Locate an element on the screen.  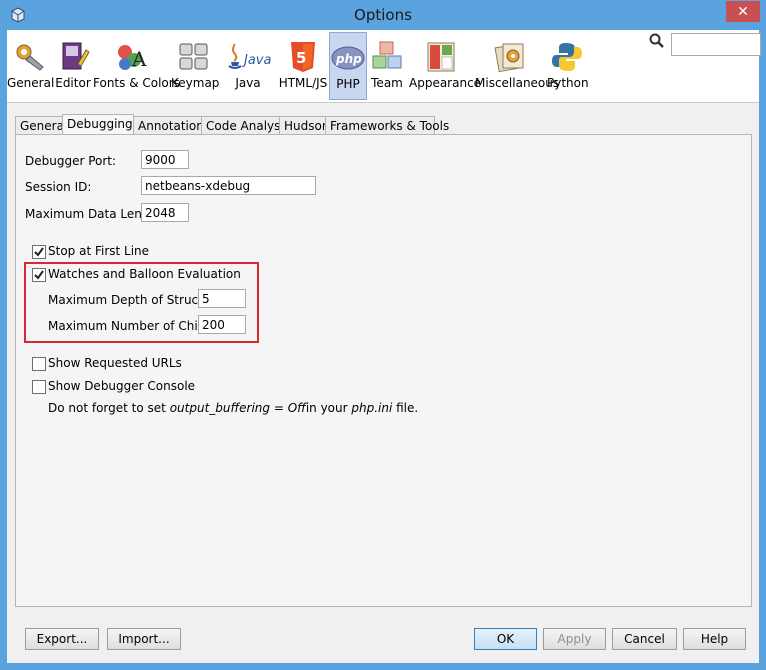
category-php: php PHP is located at coordinates (348, 66).